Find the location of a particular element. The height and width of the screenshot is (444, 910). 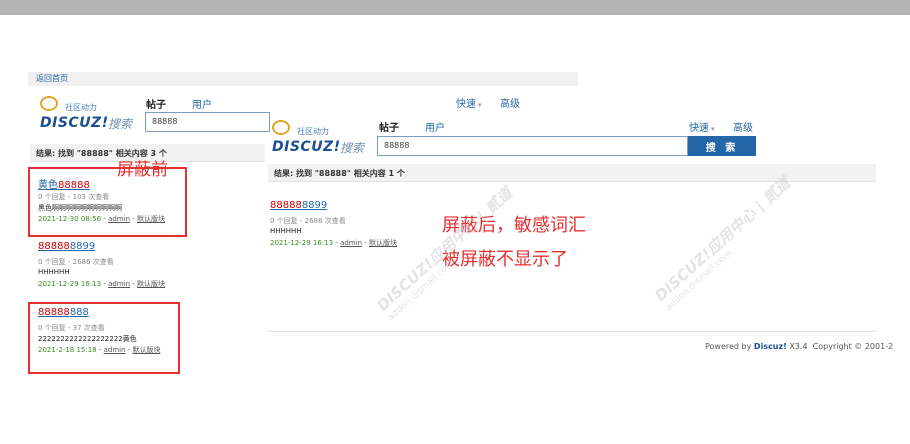

left-top-strip: 返回首页 is located at coordinates (303, 79).